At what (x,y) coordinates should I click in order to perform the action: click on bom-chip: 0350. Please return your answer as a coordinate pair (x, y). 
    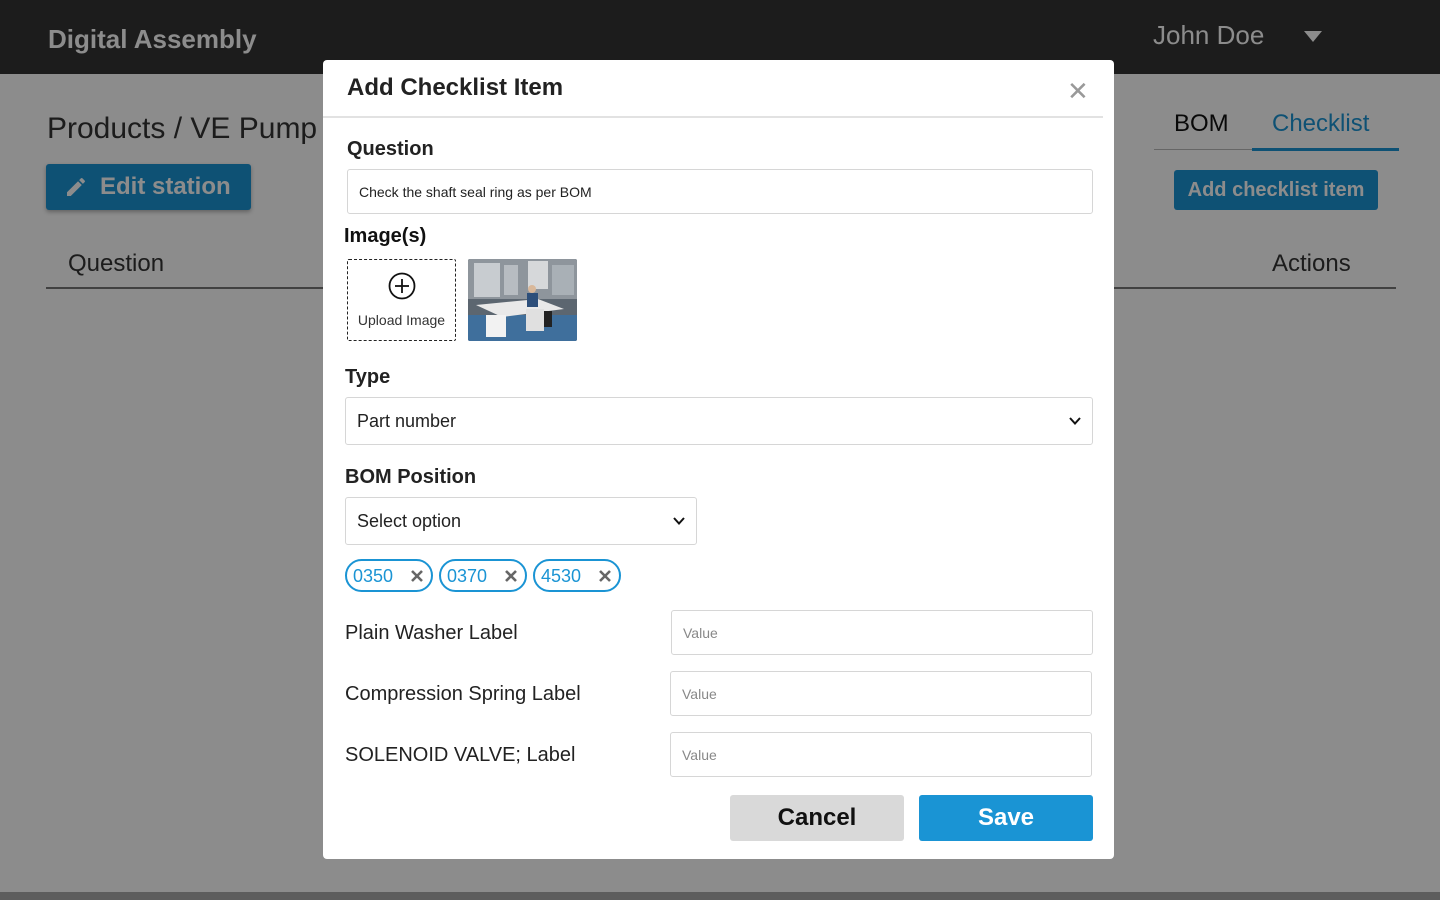
    Looking at the image, I should click on (389, 575).